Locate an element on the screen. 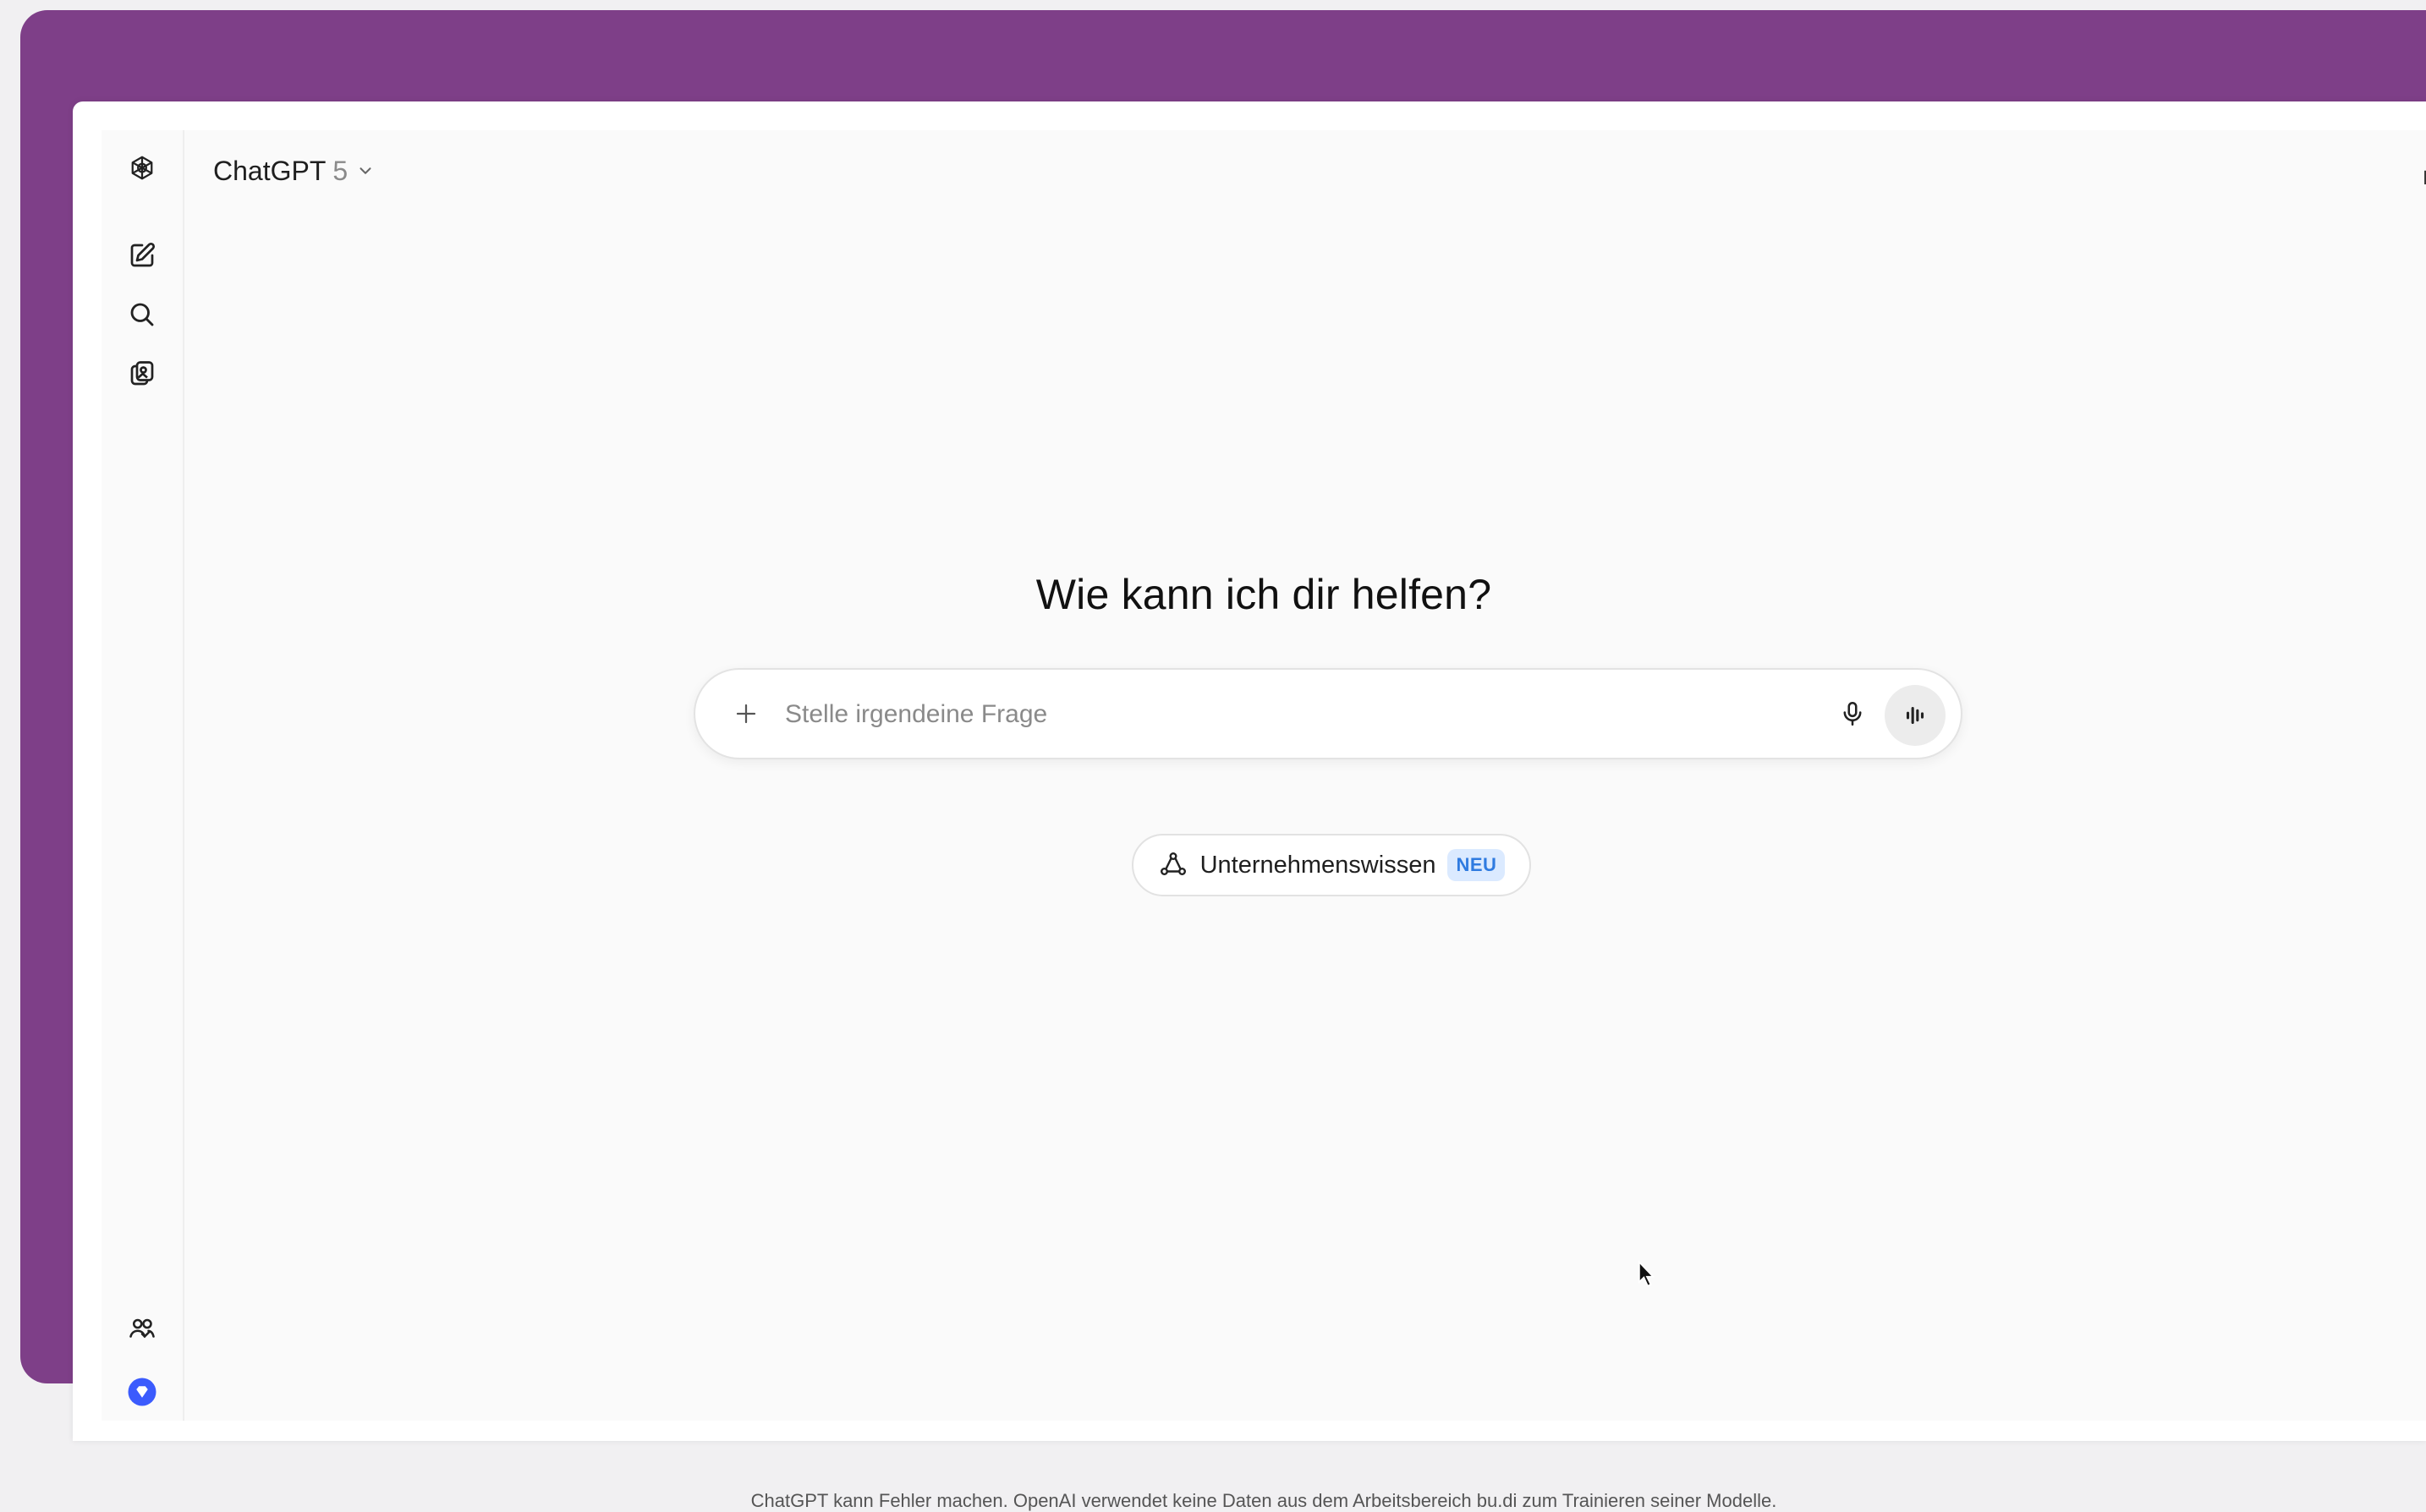 This screenshot has height=1512, width=2426. chevron-down-icon is located at coordinates (366, 170).